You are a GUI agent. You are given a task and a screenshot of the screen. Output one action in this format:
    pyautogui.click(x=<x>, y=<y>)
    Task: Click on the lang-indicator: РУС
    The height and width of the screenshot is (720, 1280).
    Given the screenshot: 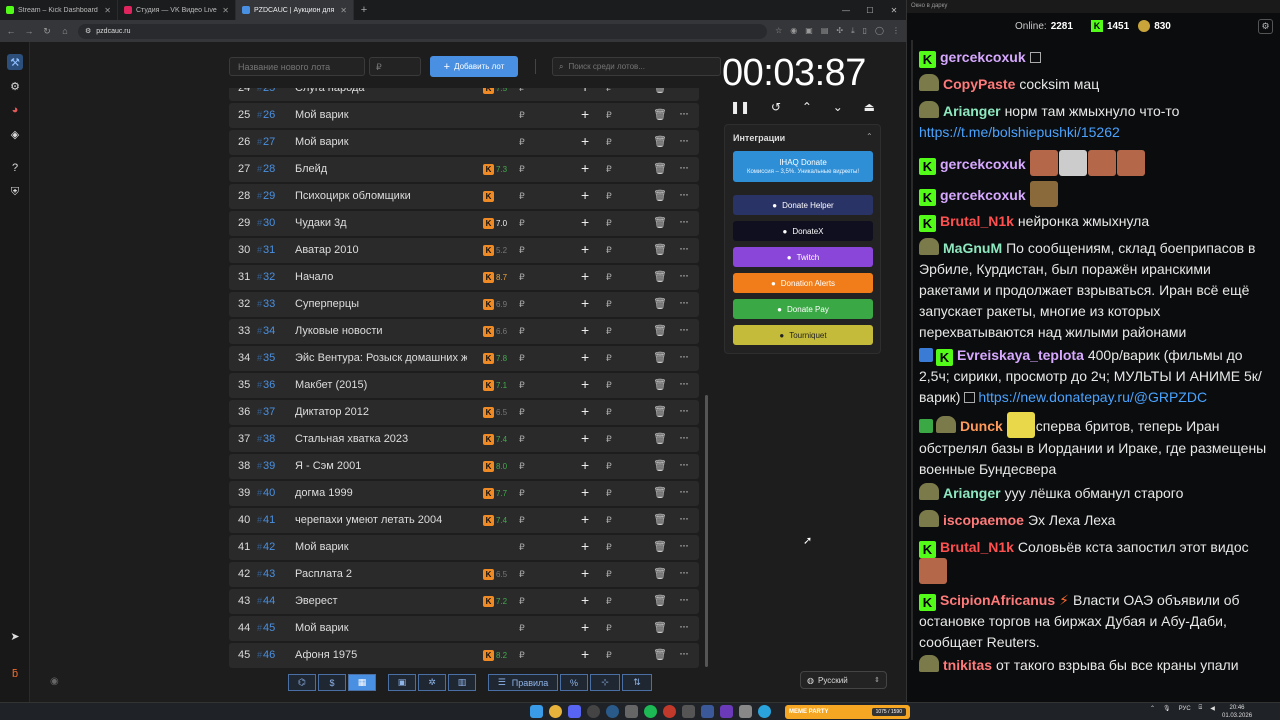 What is the action you would take?
    pyautogui.click(x=1185, y=709)
    